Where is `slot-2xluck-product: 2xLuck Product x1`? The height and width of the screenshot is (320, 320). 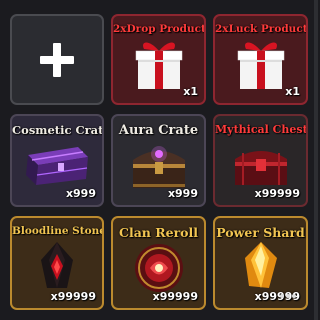 slot-2xluck-product: 2xLuck Product x1 is located at coordinates (260, 59).